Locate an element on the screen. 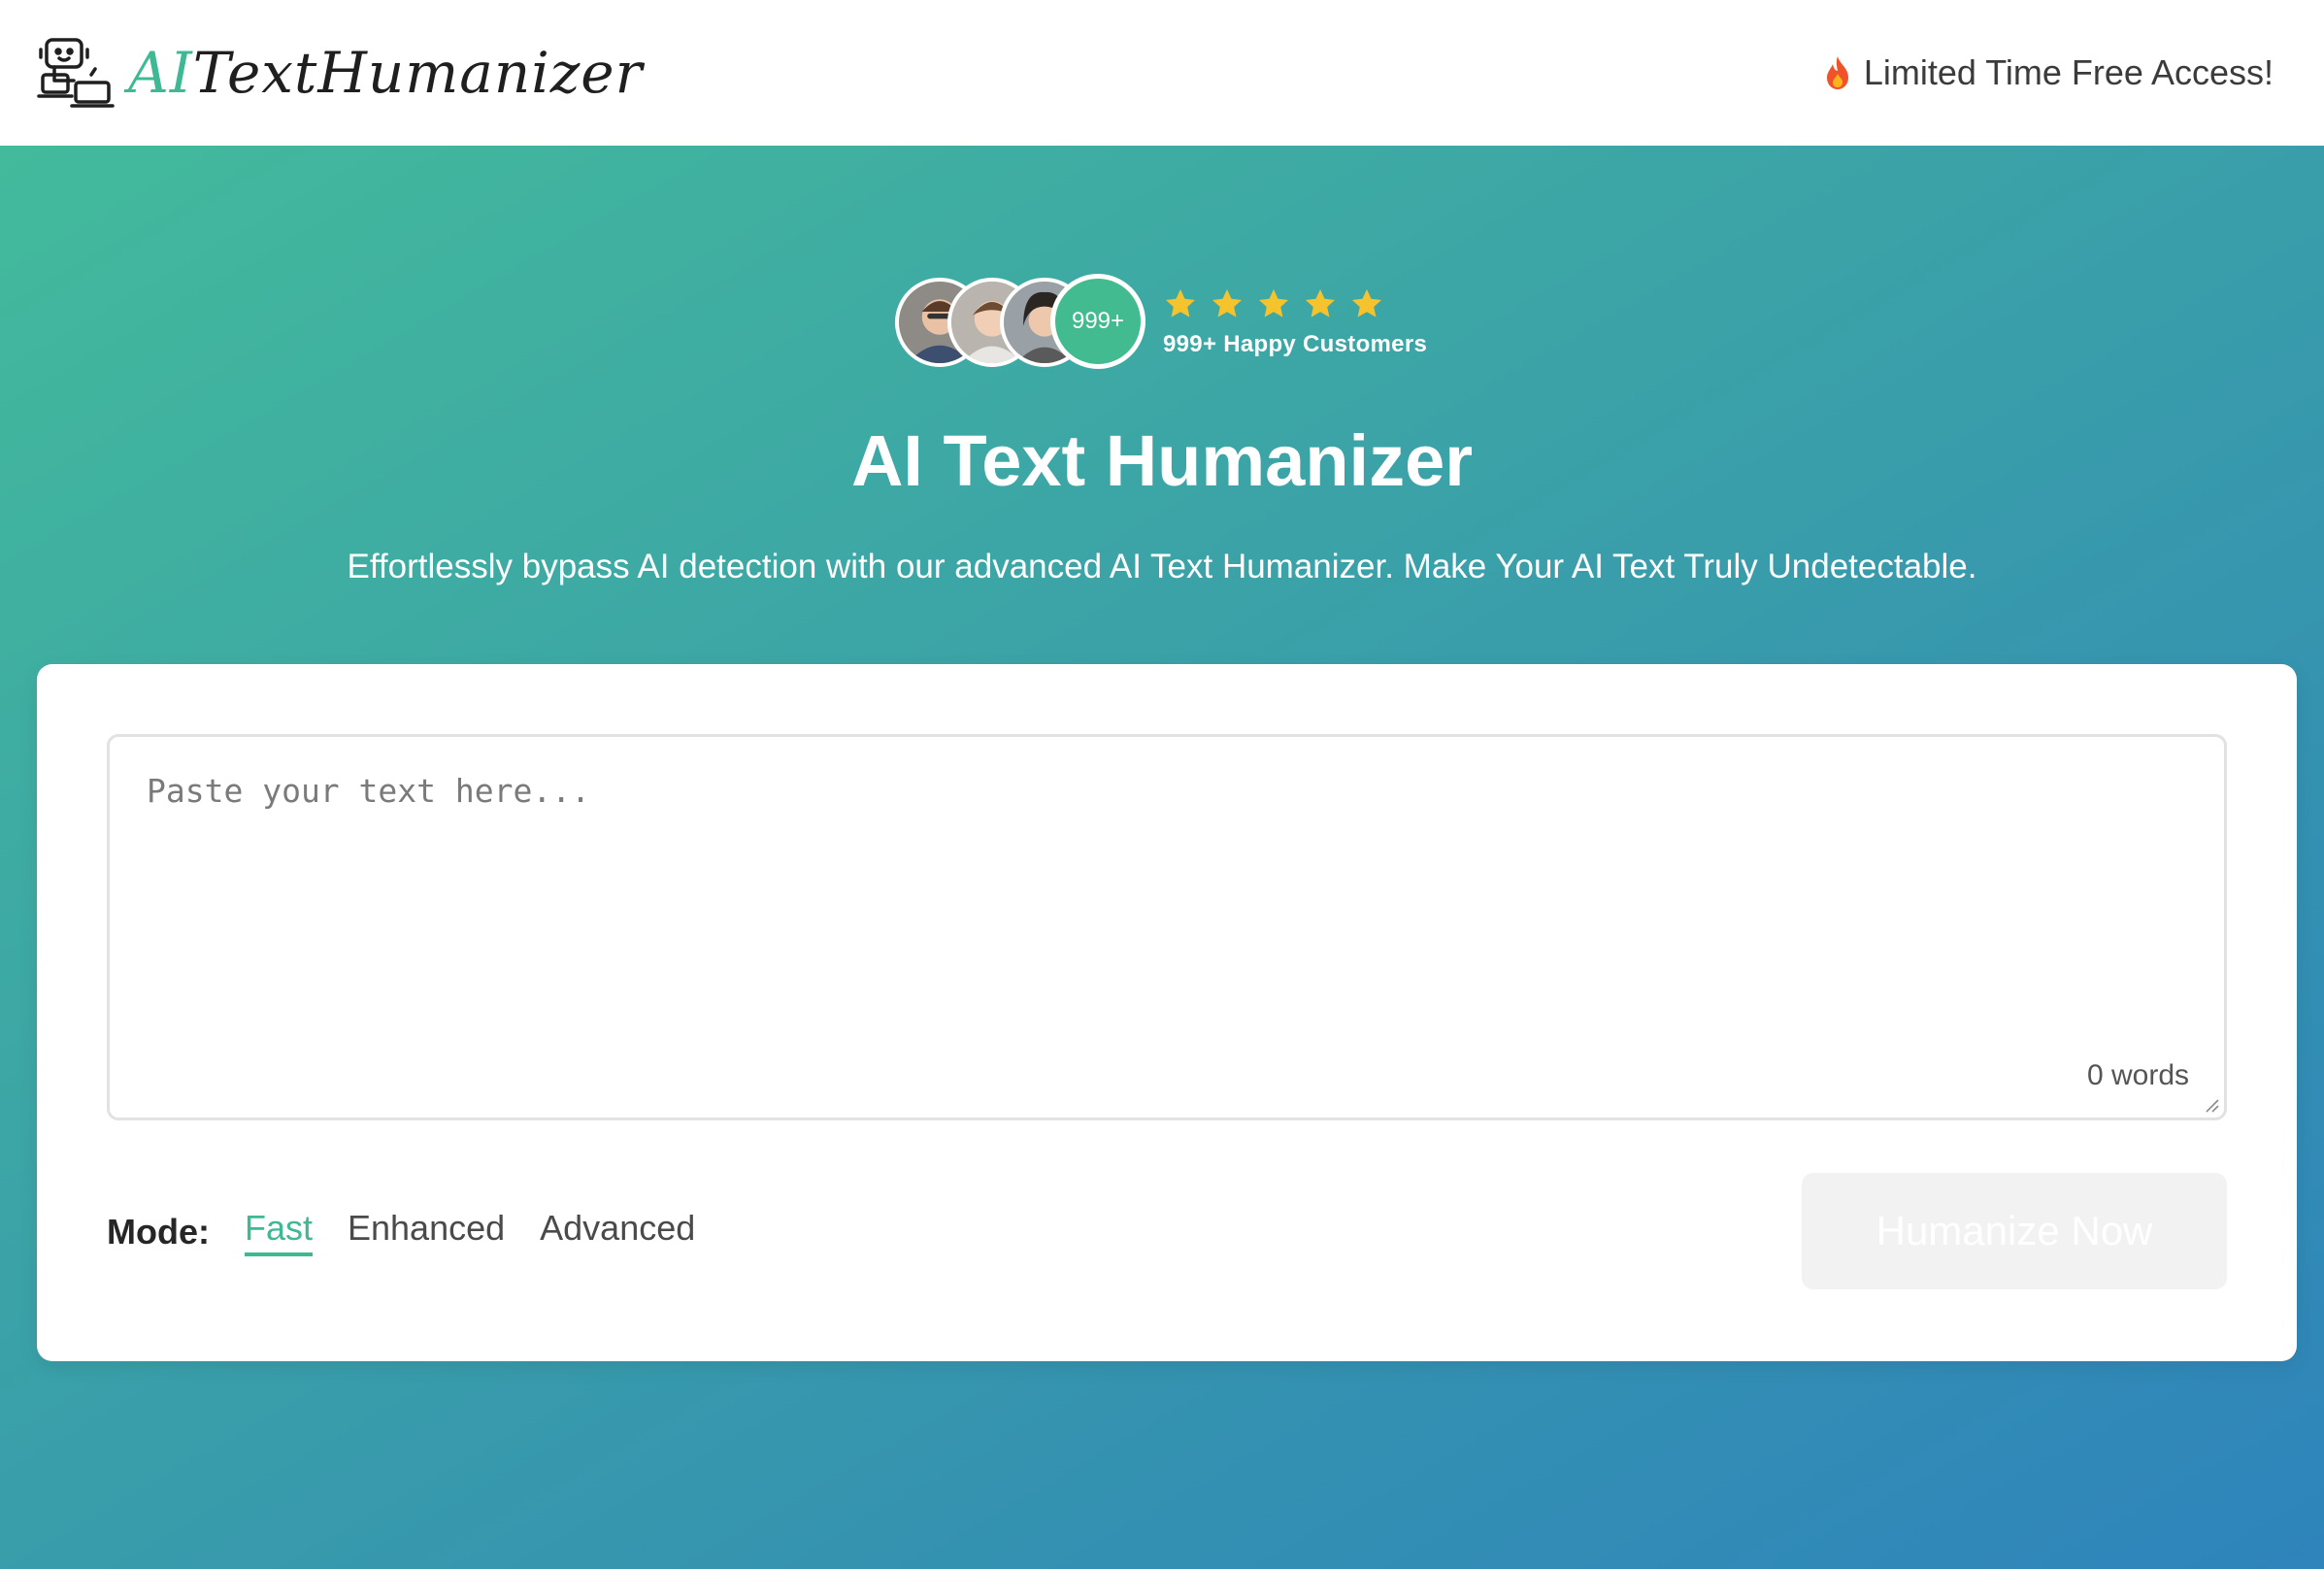 Image resolution: width=2324 pixels, height=1569 pixels. resize-handle-icon is located at coordinates (2211, 1105).